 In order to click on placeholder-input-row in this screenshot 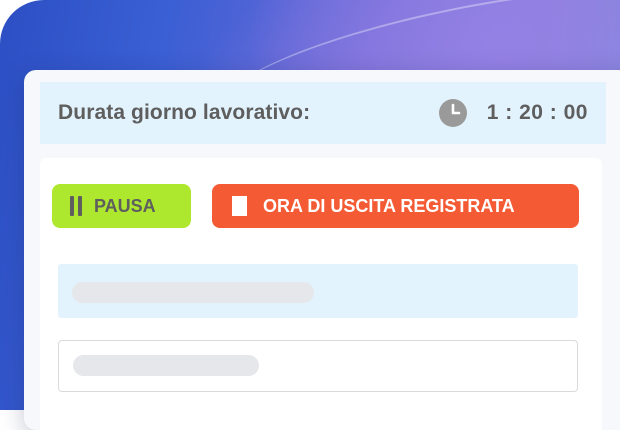, I will do `click(318, 366)`.